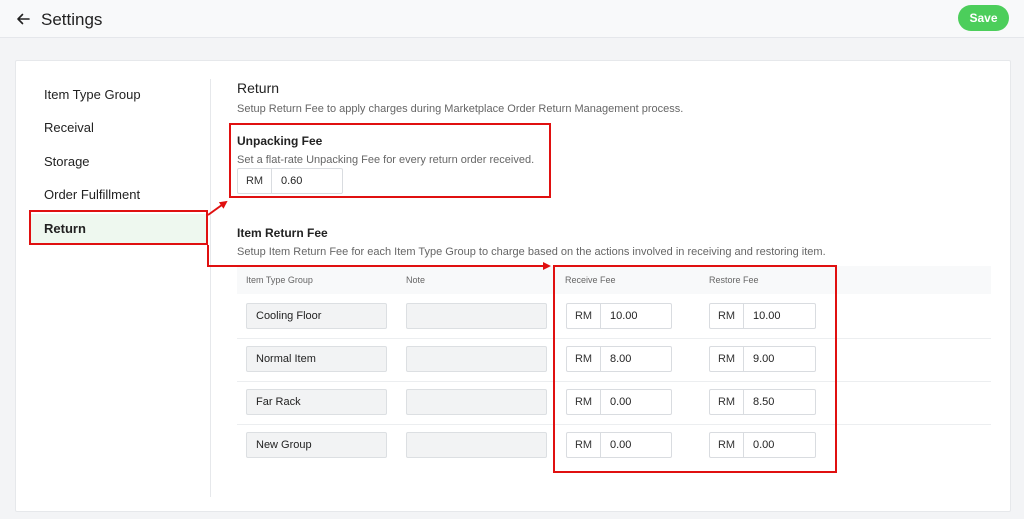 The image size is (1024, 519). Describe the element at coordinates (316, 359) in the screenshot. I see `item-type-group-field: Normal Item` at that location.